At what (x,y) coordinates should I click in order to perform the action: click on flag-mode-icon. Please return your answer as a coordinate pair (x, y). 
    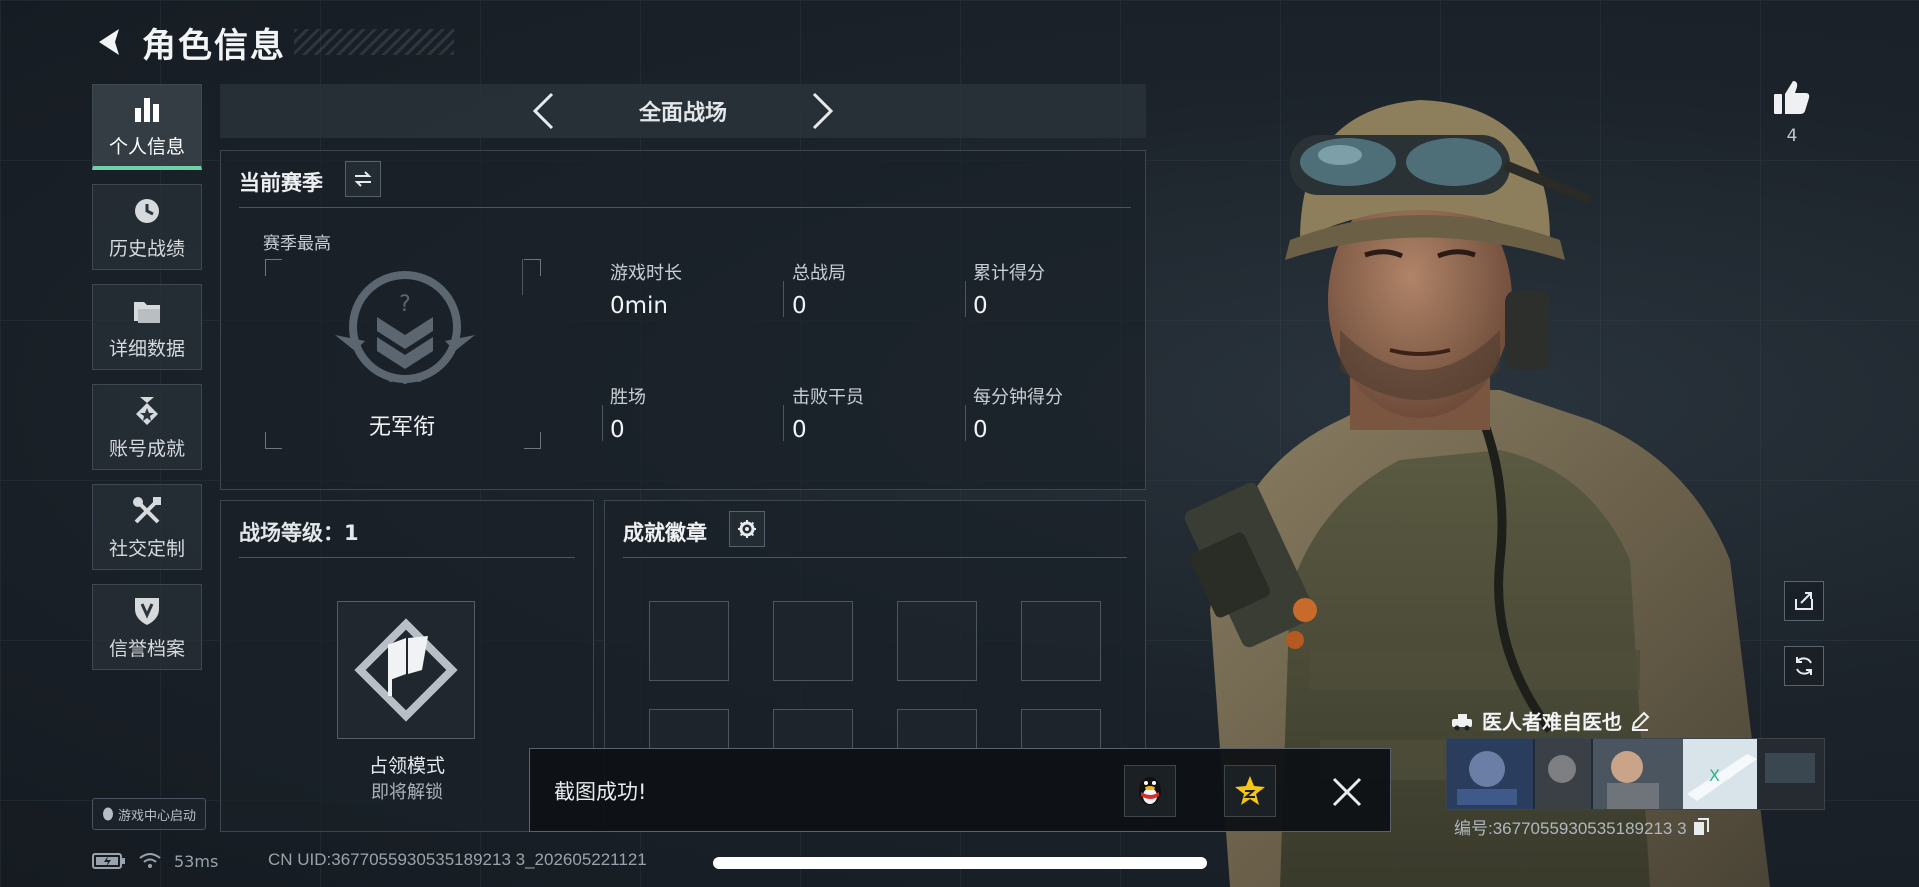
    Looking at the image, I should click on (406, 670).